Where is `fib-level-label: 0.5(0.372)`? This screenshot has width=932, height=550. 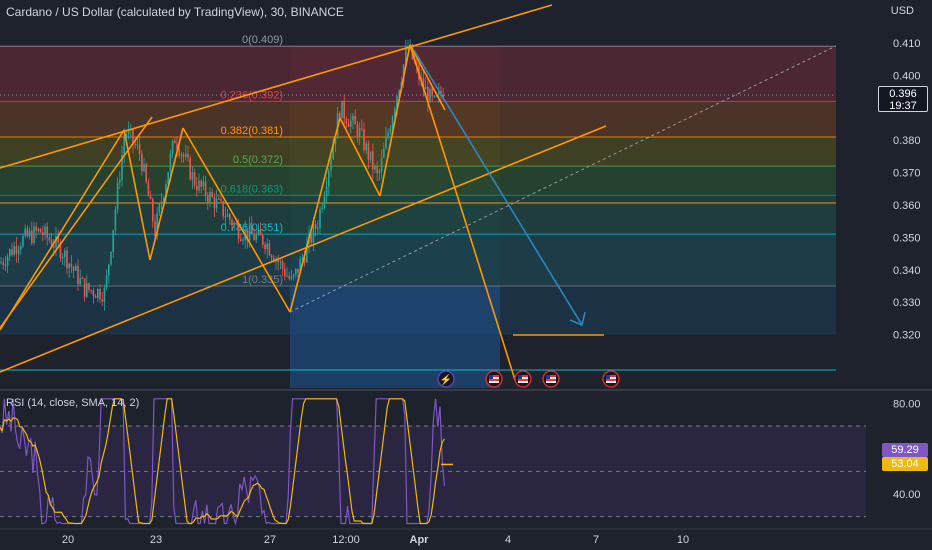 fib-level-label: 0.5(0.372) is located at coordinates (258, 160).